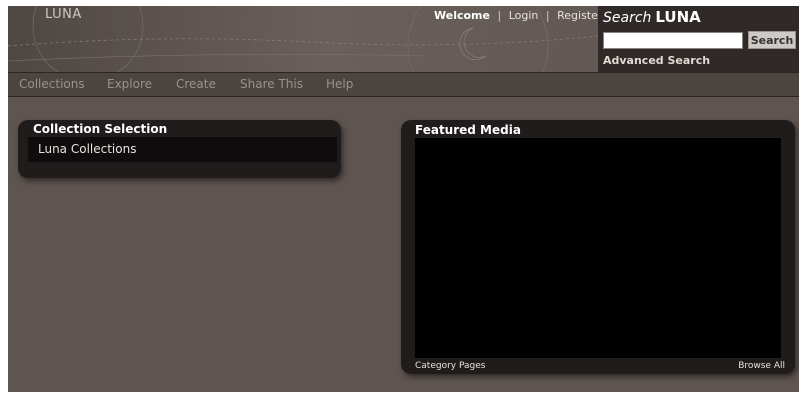 This screenshot has width=806, height=396. What do you see at coordinates (100, 129) in the screenshot?
I see `collection-selection-title: Collection Selection` at bounding box center [100, 129].